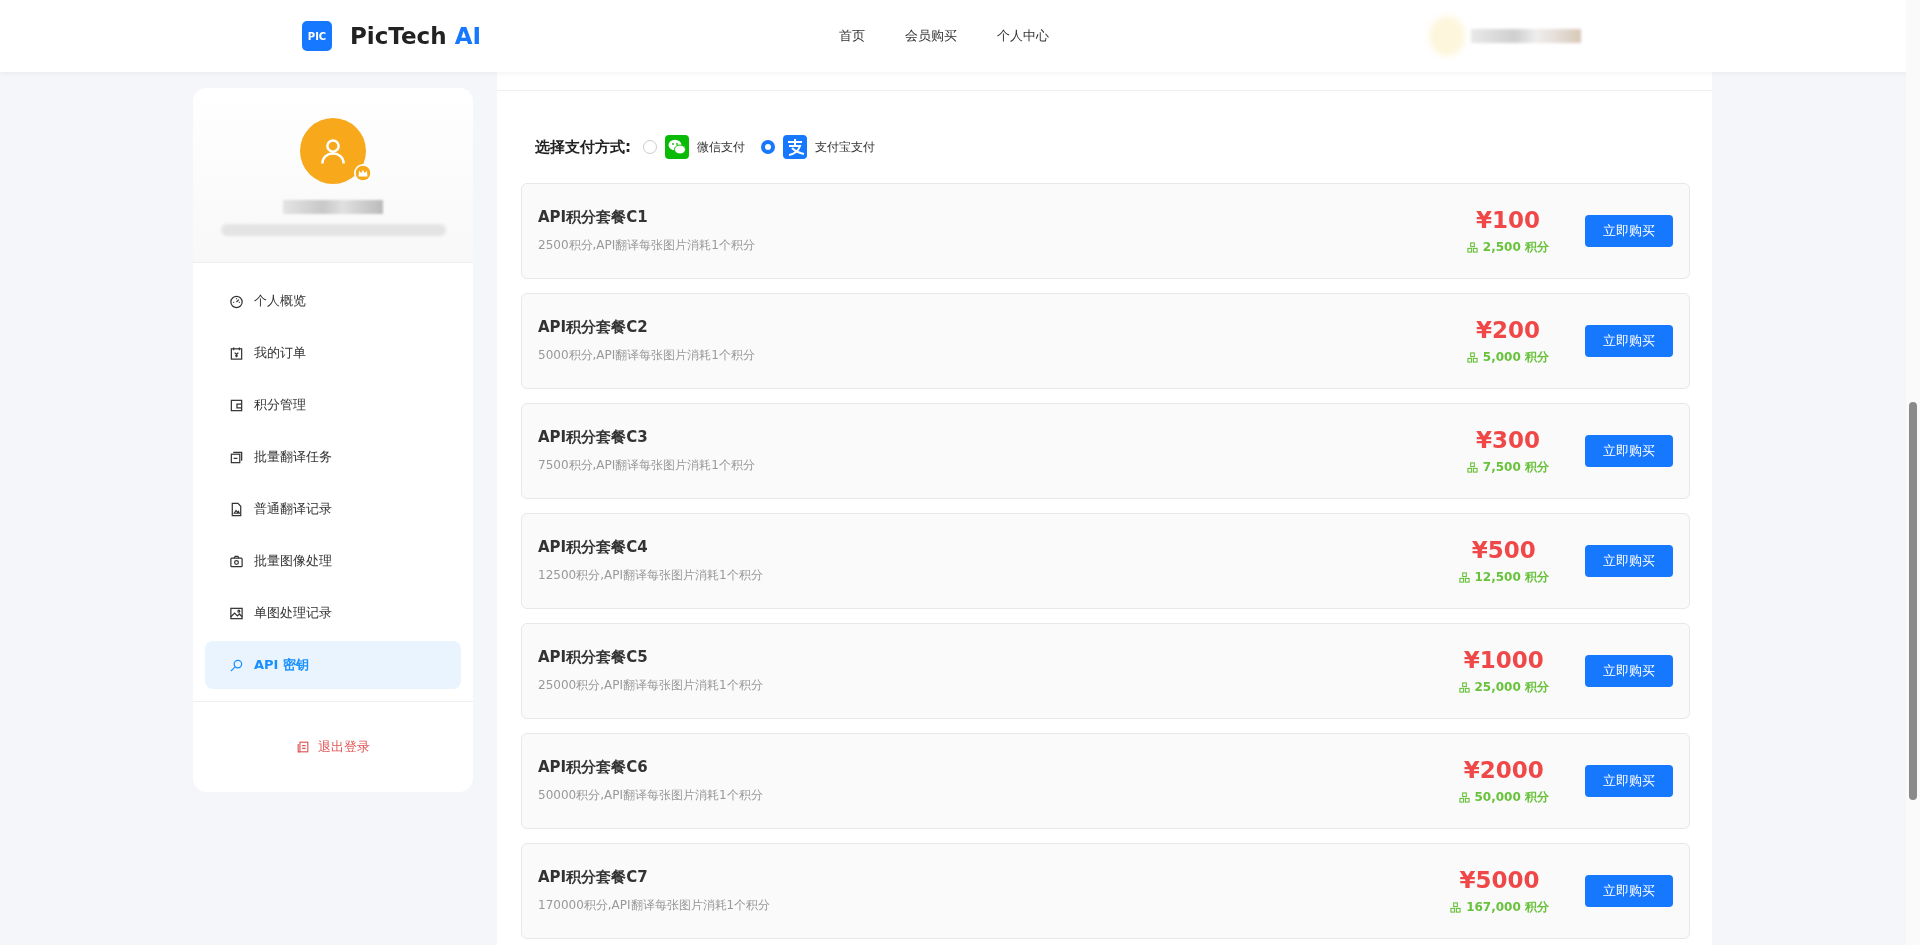 Image resolution: width=1920 pixels, height=945 pixels. I want to click on price: ¥300, so click(1507, 439).